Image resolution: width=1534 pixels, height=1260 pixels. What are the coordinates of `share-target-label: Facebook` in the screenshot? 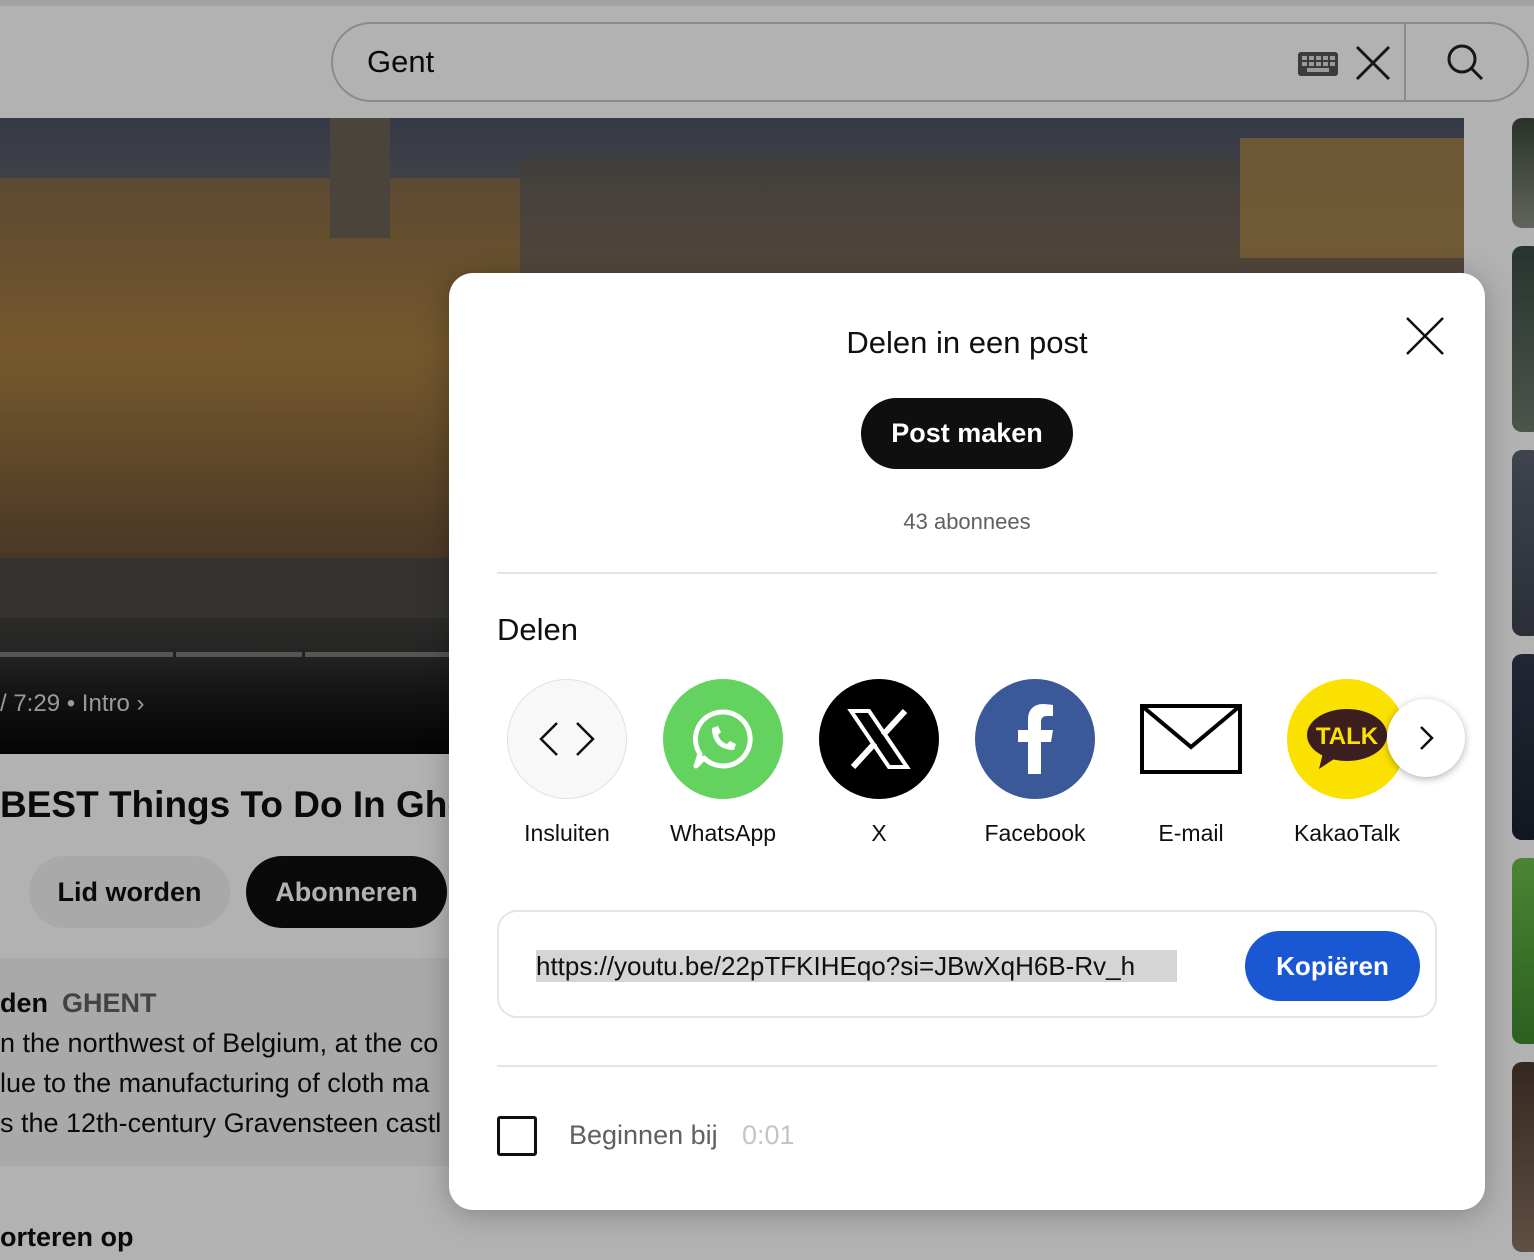 It's located at (1035, 833).